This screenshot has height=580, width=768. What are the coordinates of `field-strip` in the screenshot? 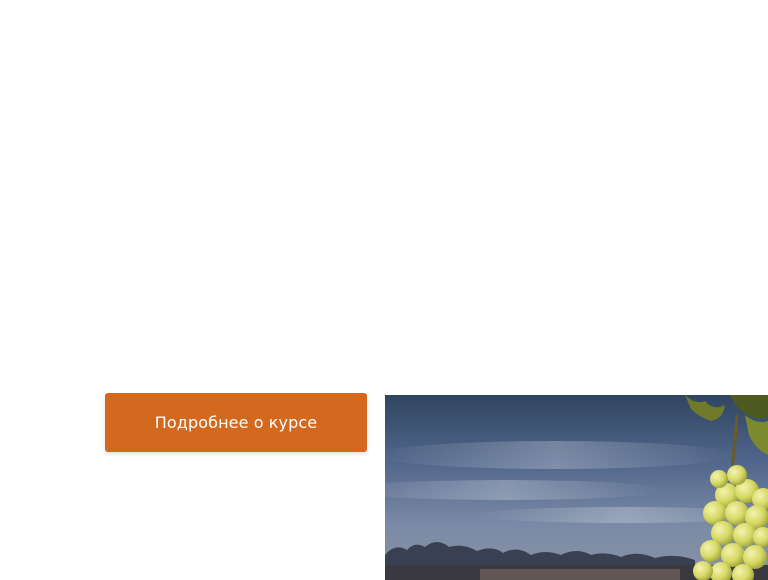 It's located at (580, 574).